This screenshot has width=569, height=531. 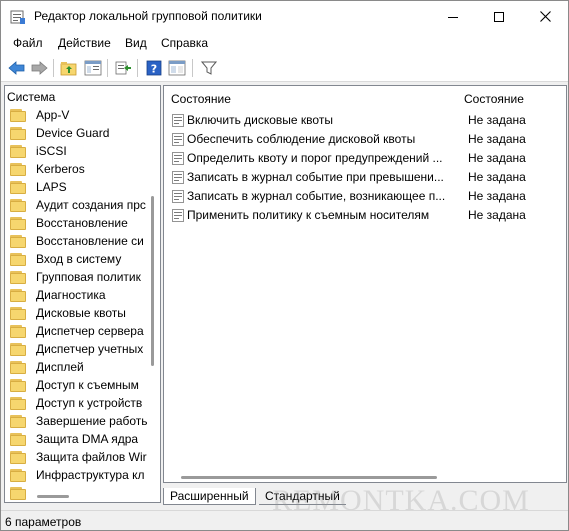 I want to click on title-bar: Редактор локальной групповой политики, so click(x=284, y=16).